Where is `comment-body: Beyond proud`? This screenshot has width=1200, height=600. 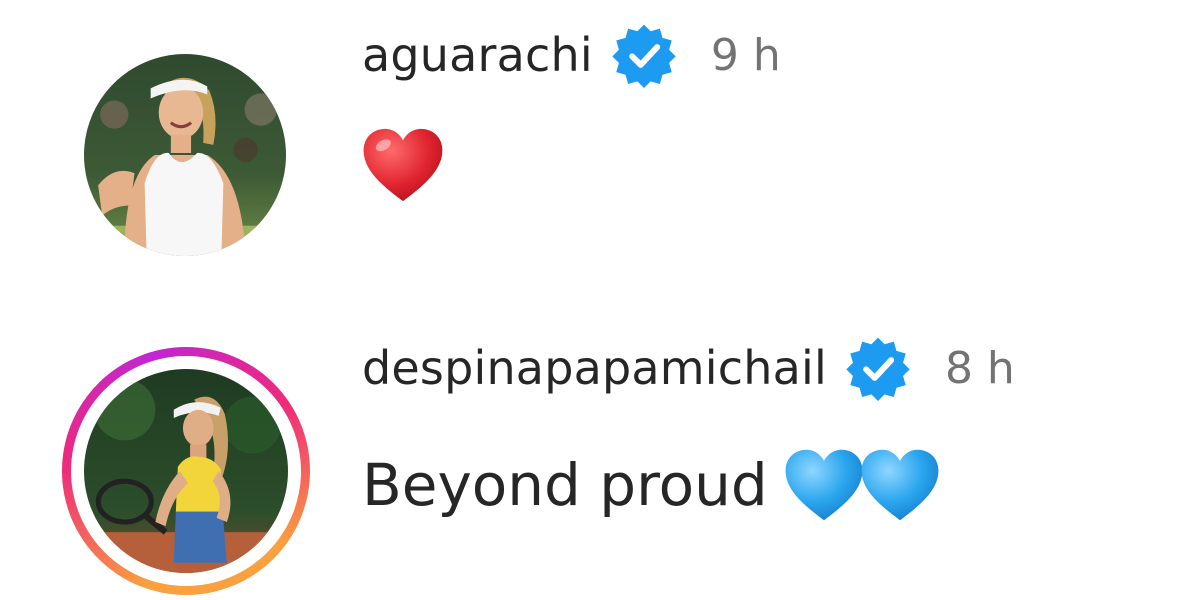
comment-body: Beyond proud is located at coordinates (651, 485).